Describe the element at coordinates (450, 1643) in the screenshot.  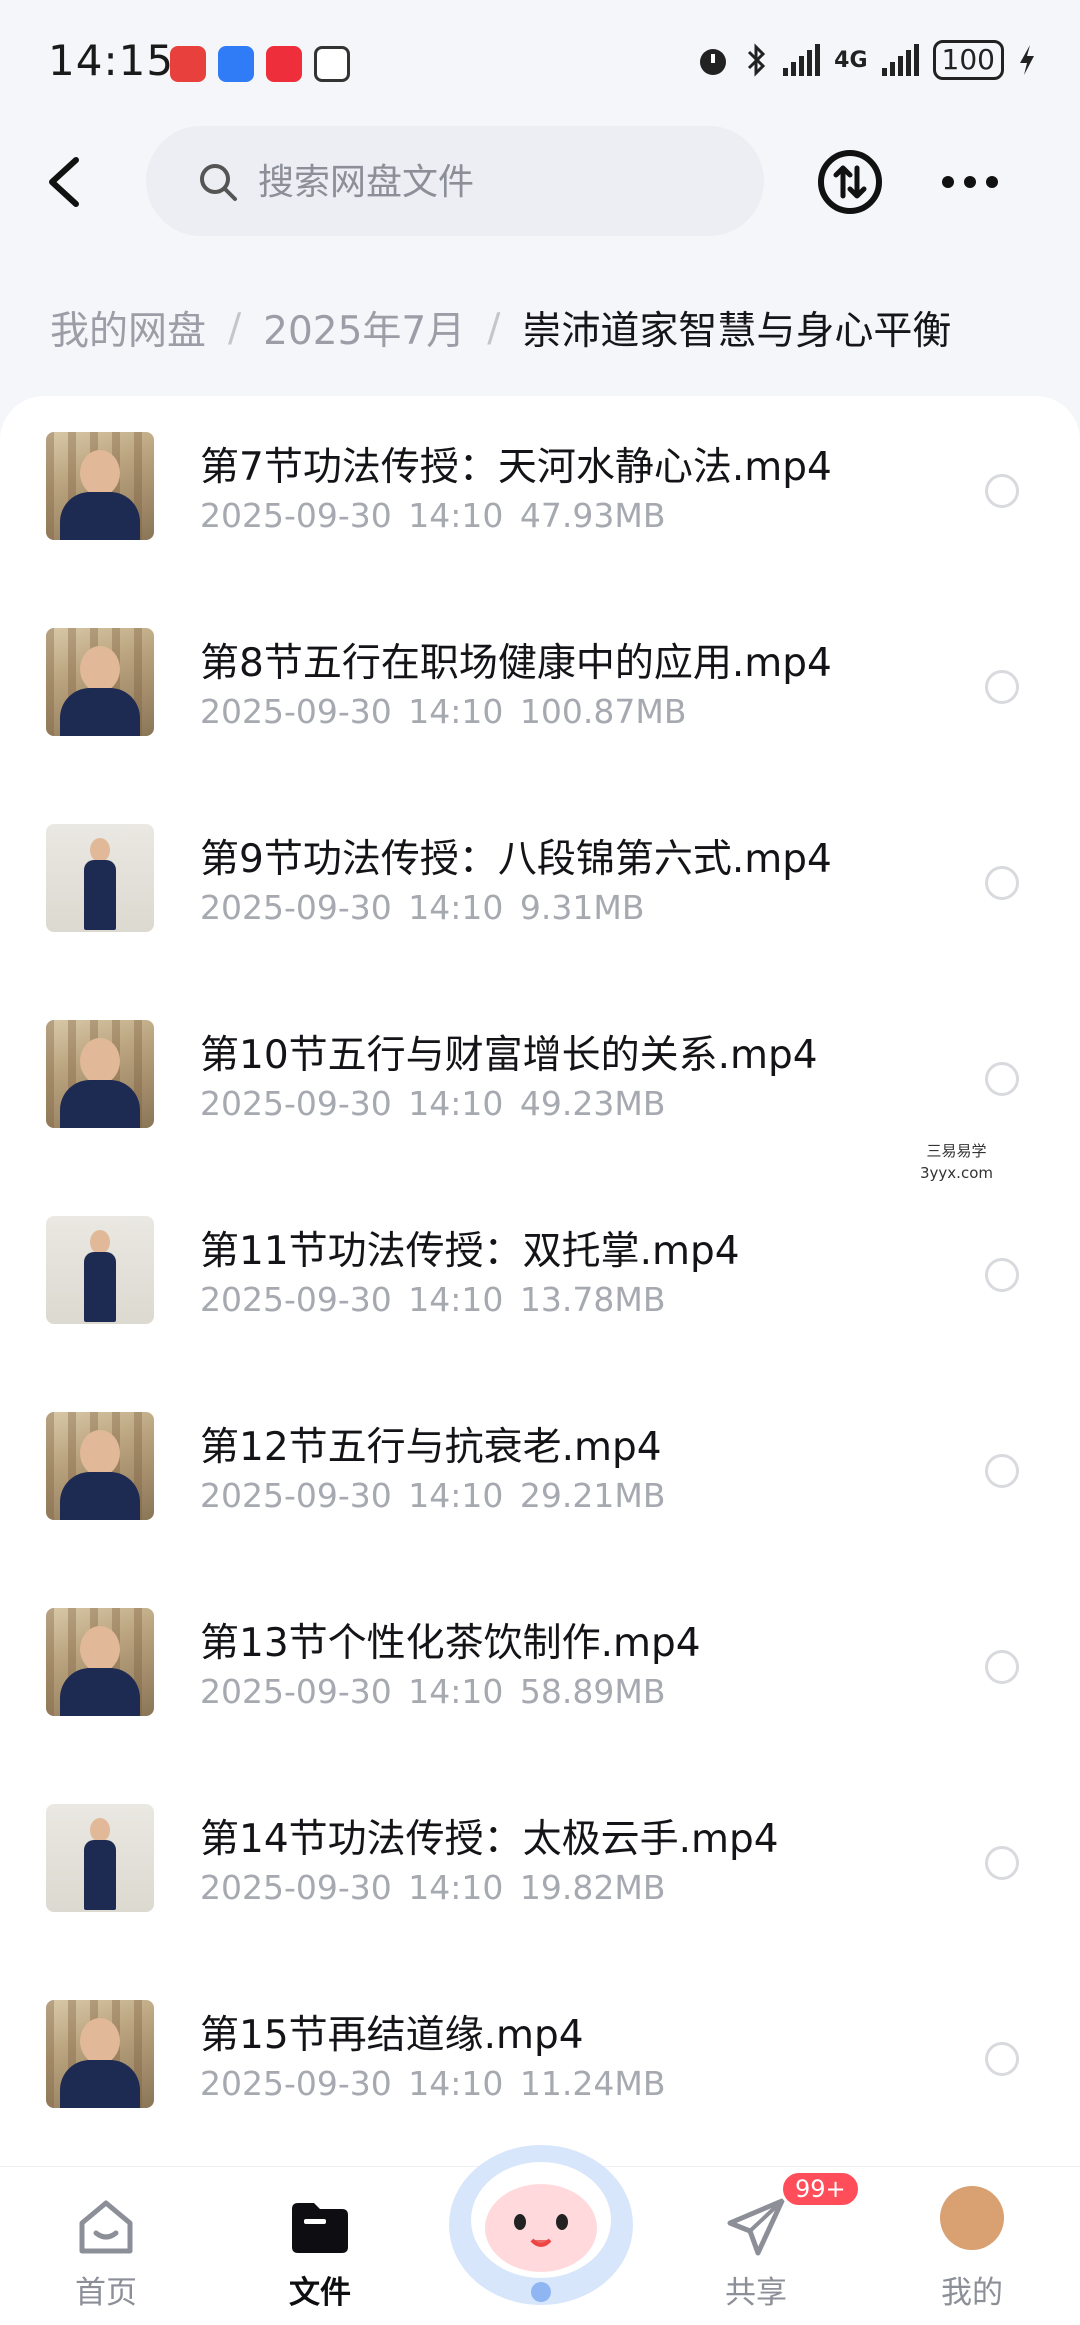
I see `file-name: 第13节个性化茶饮制作.mp4` at that location.